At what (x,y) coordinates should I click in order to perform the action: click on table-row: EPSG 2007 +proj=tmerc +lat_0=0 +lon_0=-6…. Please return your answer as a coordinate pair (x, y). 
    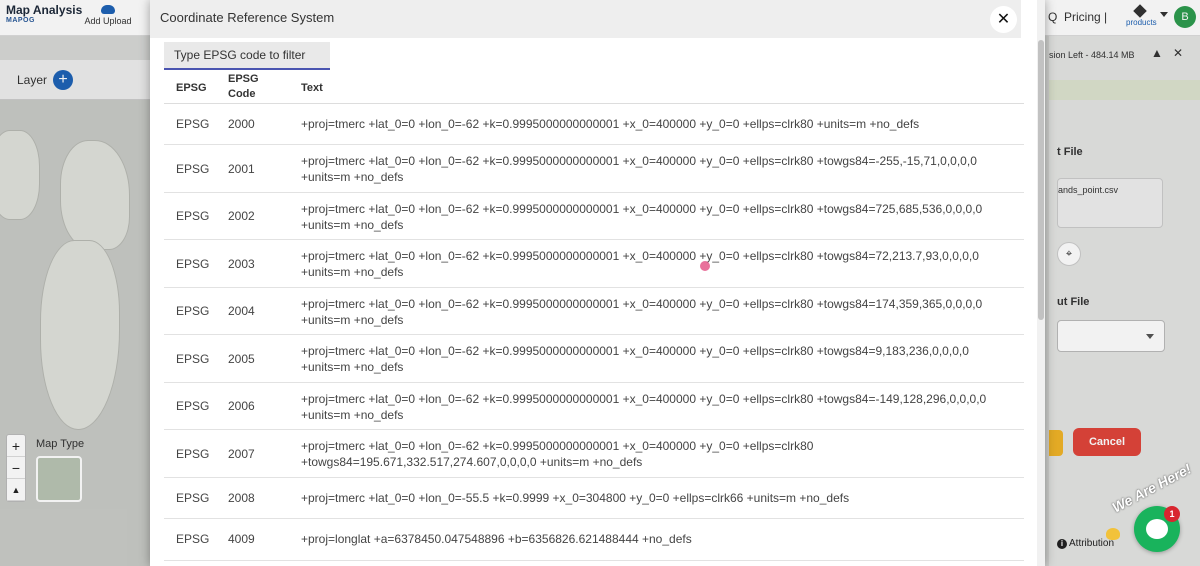
    Looking at the image, I should click on (594, 454).